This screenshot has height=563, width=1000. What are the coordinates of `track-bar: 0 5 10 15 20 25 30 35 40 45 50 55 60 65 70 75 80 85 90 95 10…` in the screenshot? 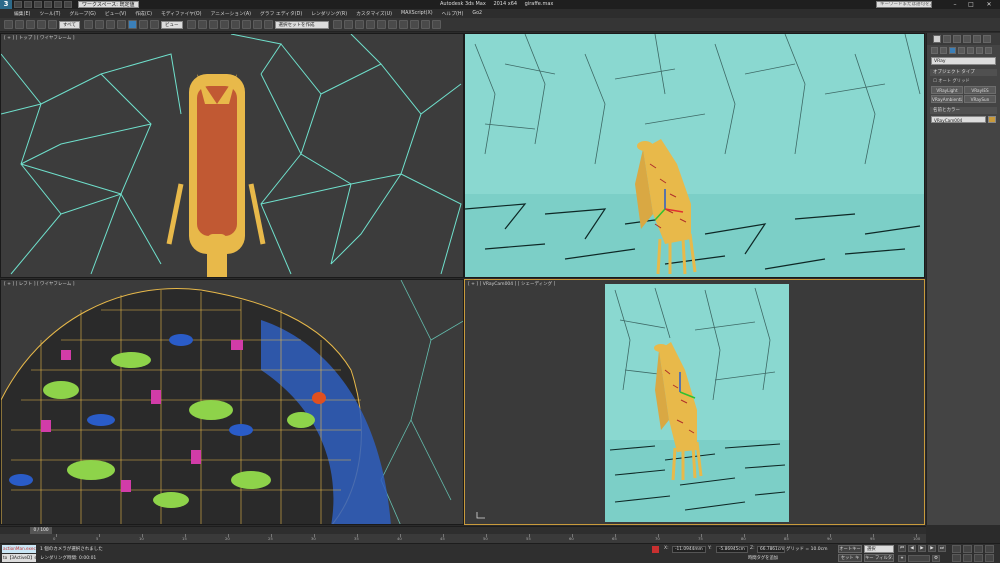 It's located at (463, 538).